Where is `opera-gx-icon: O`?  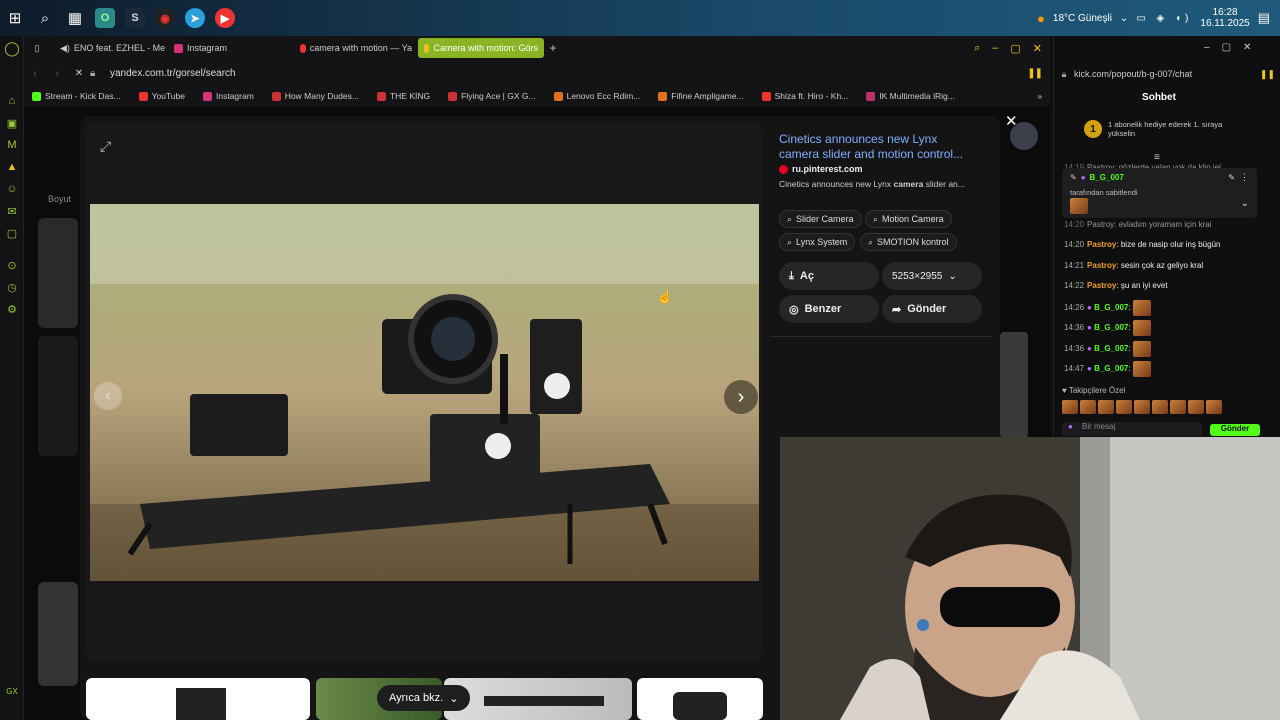 opera-gx-icon: O is located at coordinates (105, 18).